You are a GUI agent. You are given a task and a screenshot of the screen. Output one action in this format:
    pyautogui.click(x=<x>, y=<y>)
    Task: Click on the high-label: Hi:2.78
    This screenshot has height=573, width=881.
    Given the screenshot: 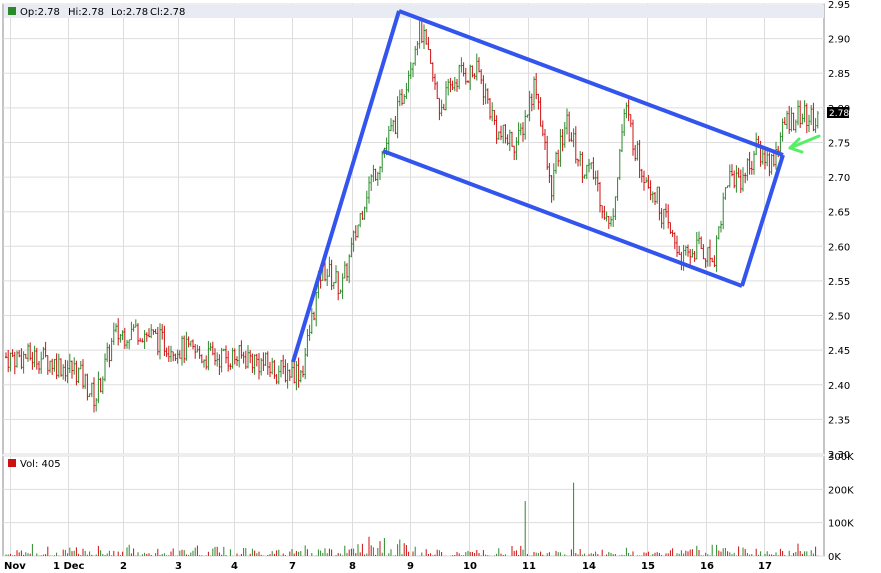 What is the action you would take?
    pyautogui.click(x=86, y=12)
    